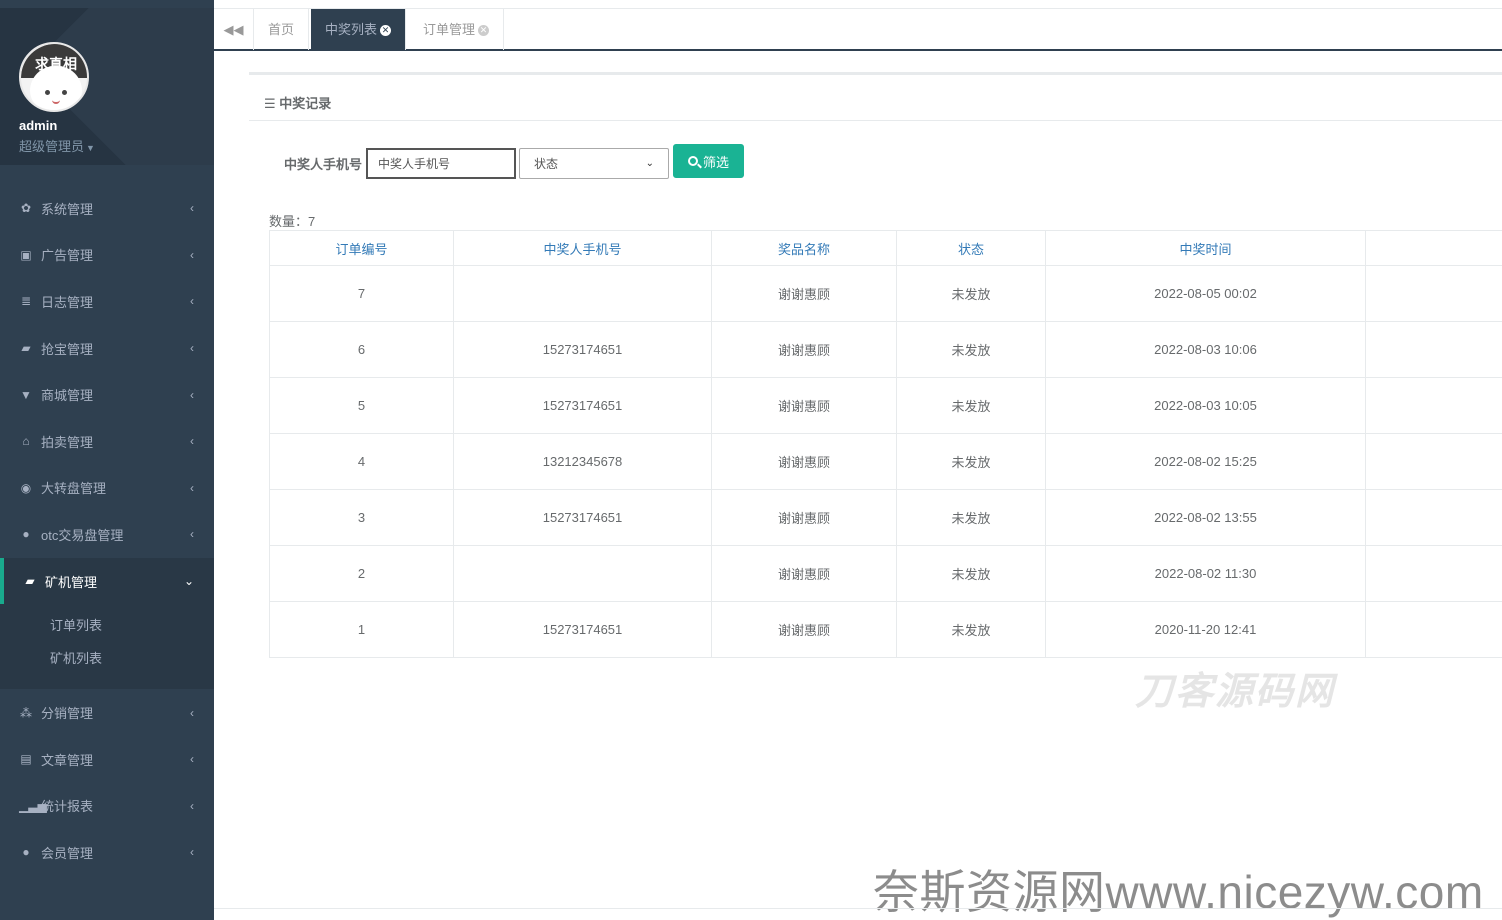 This screenshot has height=920, width=1502. What do you see at coordinates (67, 349) in the screenshot?
I see `sidebar-item-label: 抢宝管理` at bounding box center [67, 349].